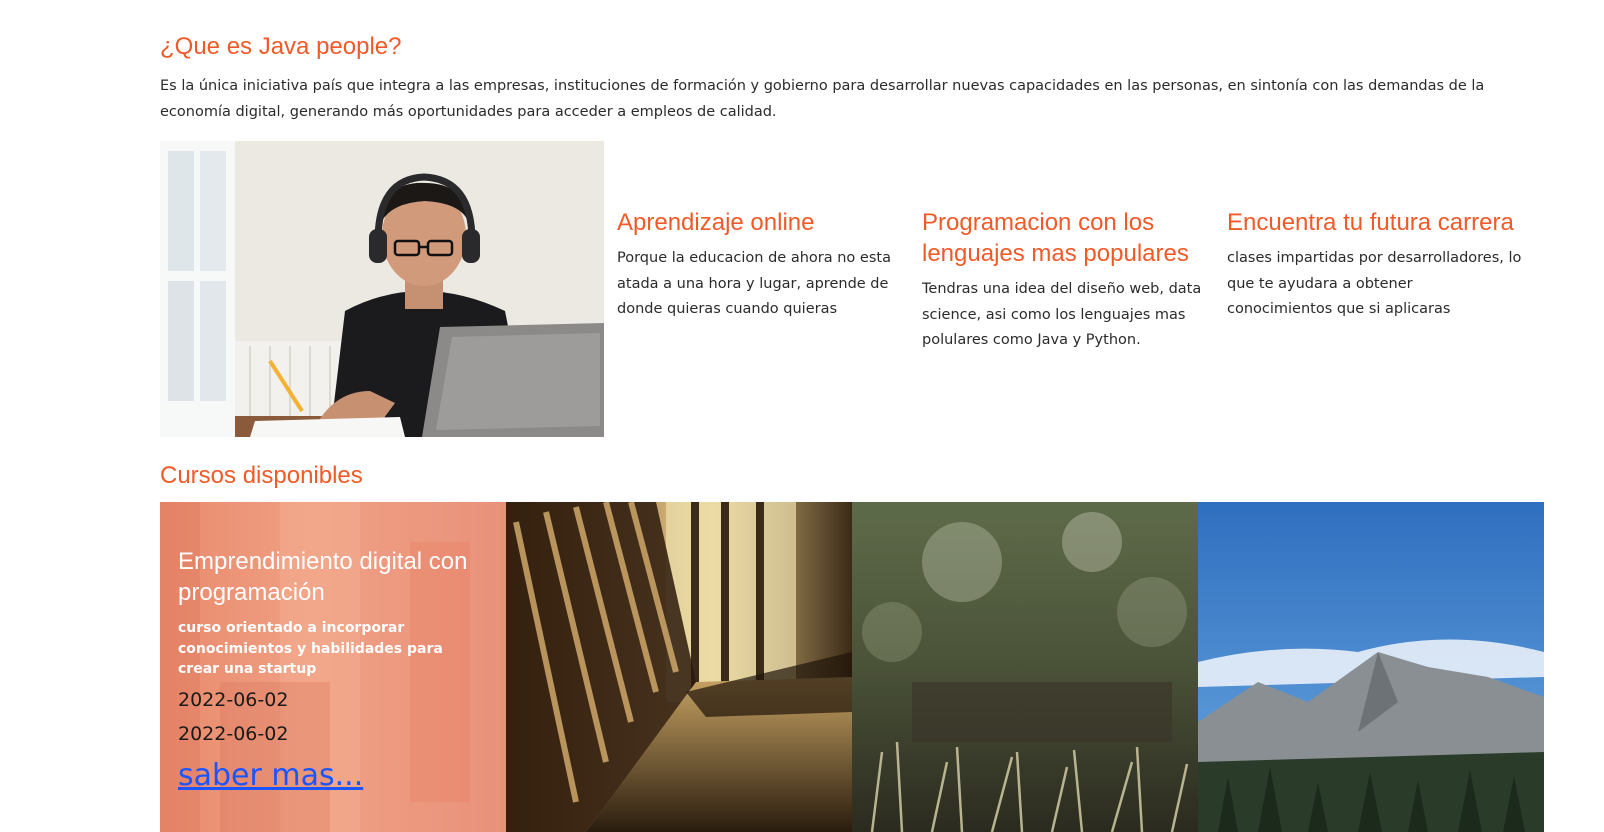 The image size is (1604, 832). What do you see at coordinates (261, 475) in the screenshot?
I see `courses-title: Cursos disponibles` at bounding box center [261, 475].